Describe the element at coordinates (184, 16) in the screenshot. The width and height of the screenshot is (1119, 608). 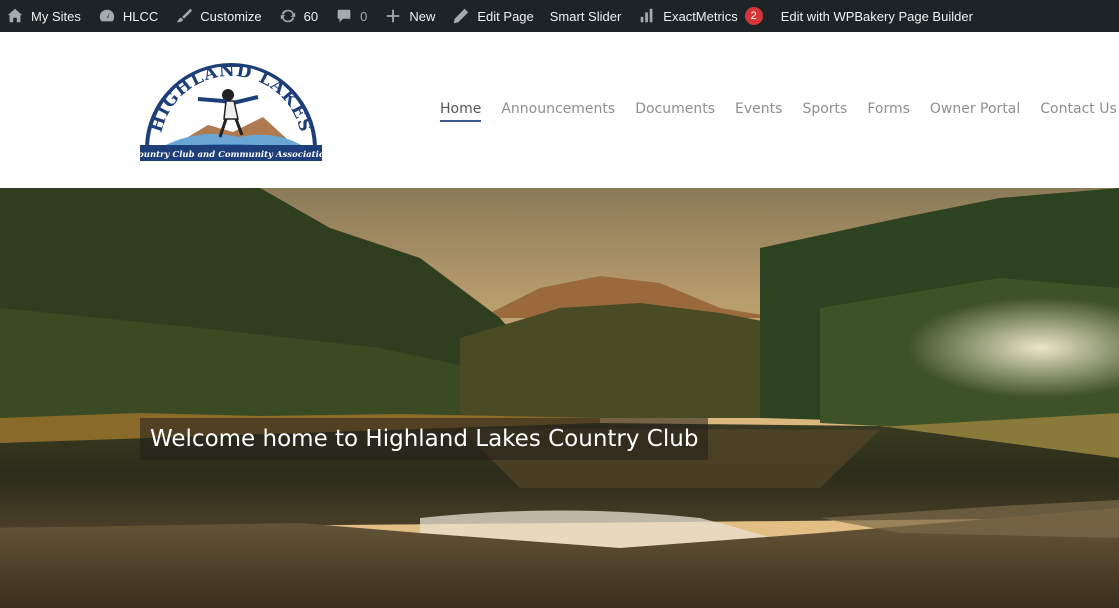
I see `brush-icon` at that location.